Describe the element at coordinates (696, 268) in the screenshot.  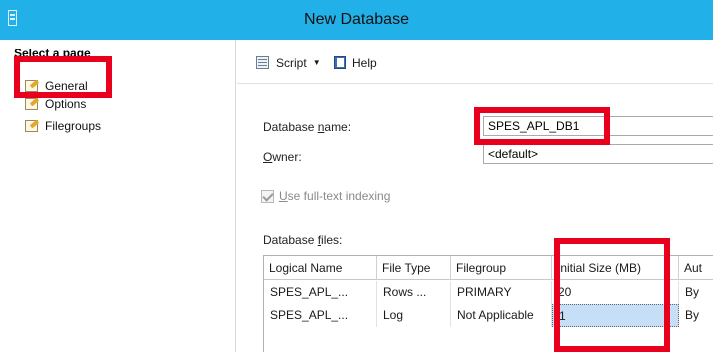
I see `column-header: Aut` at that location.